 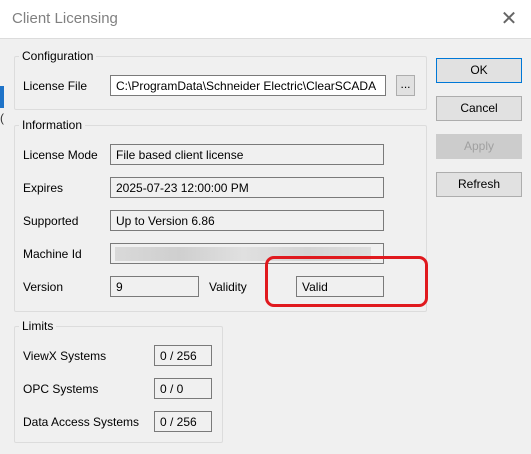 What do you see at coordinates (479, 108) in the screenshot?
I see `cancel-button: Cancel` at bounding box center [479, 108].